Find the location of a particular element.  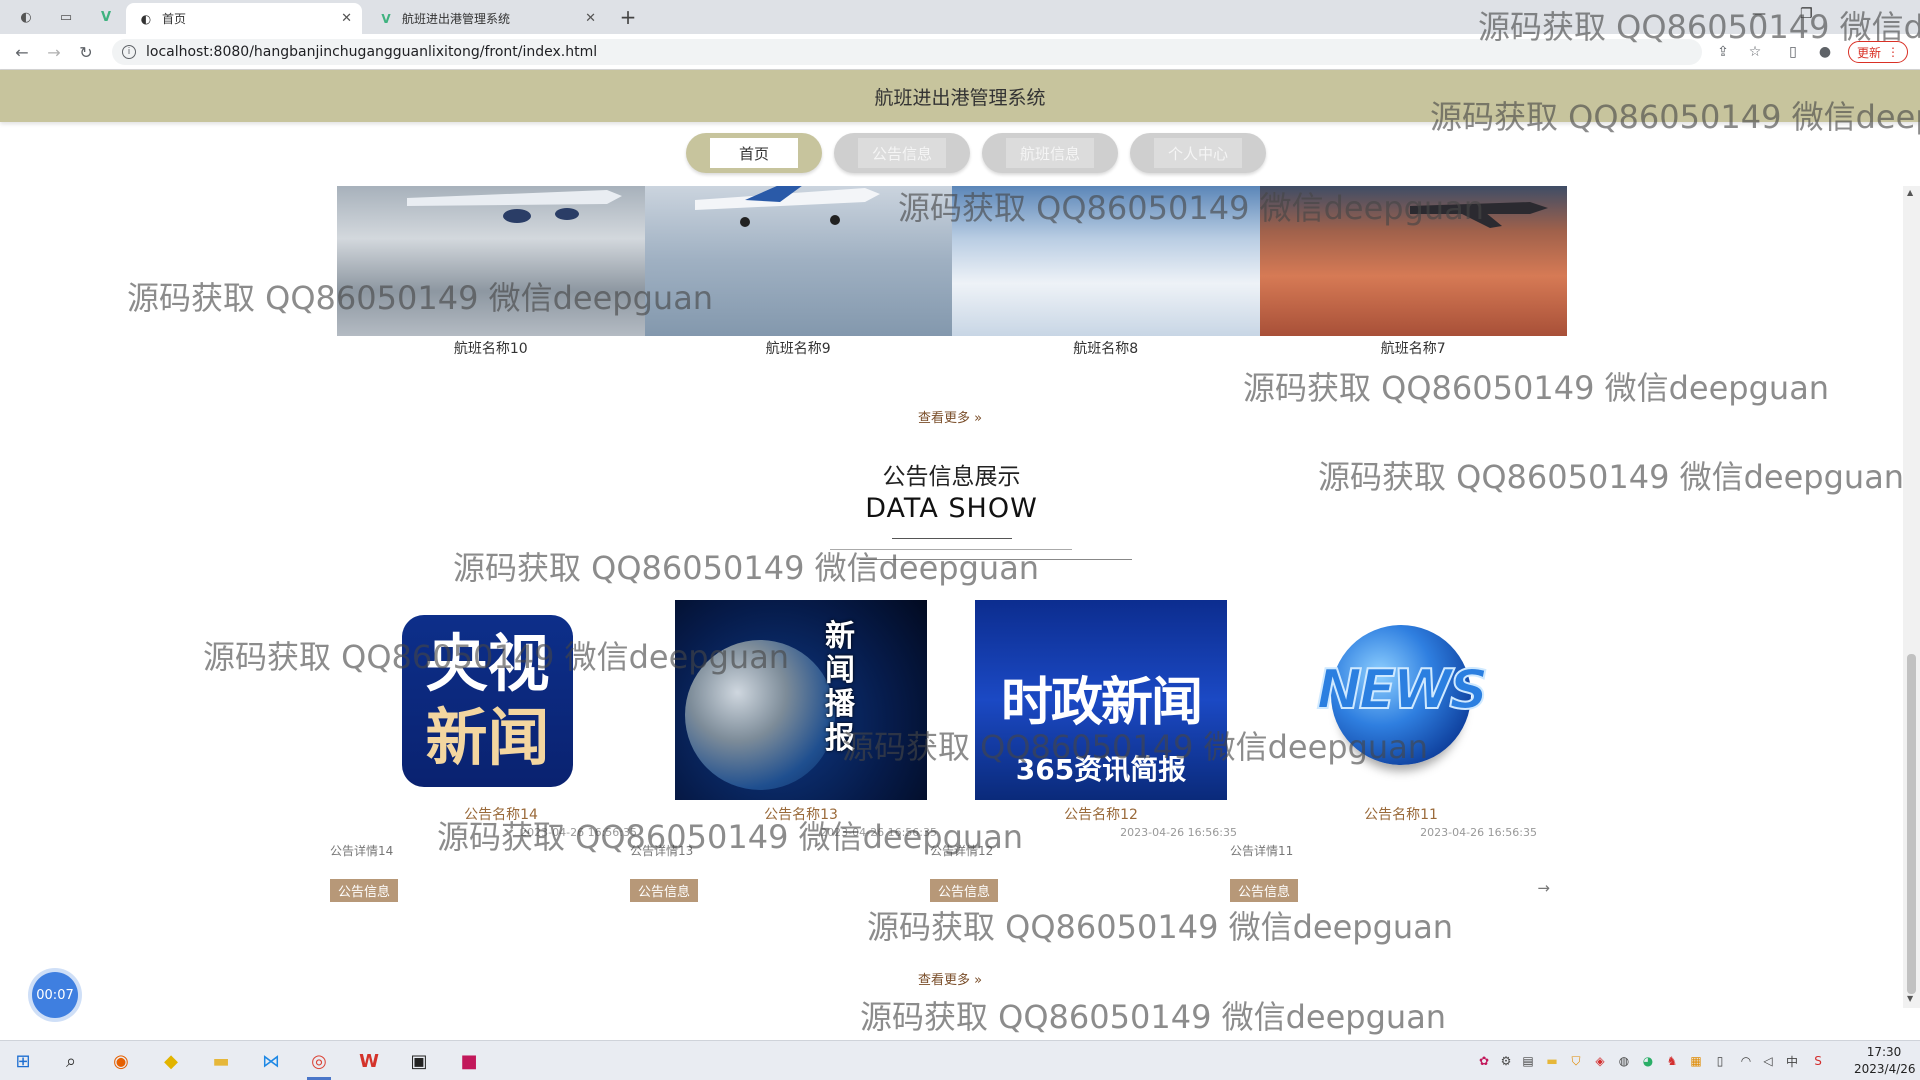

flight-name: 航班名称7 is located at coordinates (1414, 348).